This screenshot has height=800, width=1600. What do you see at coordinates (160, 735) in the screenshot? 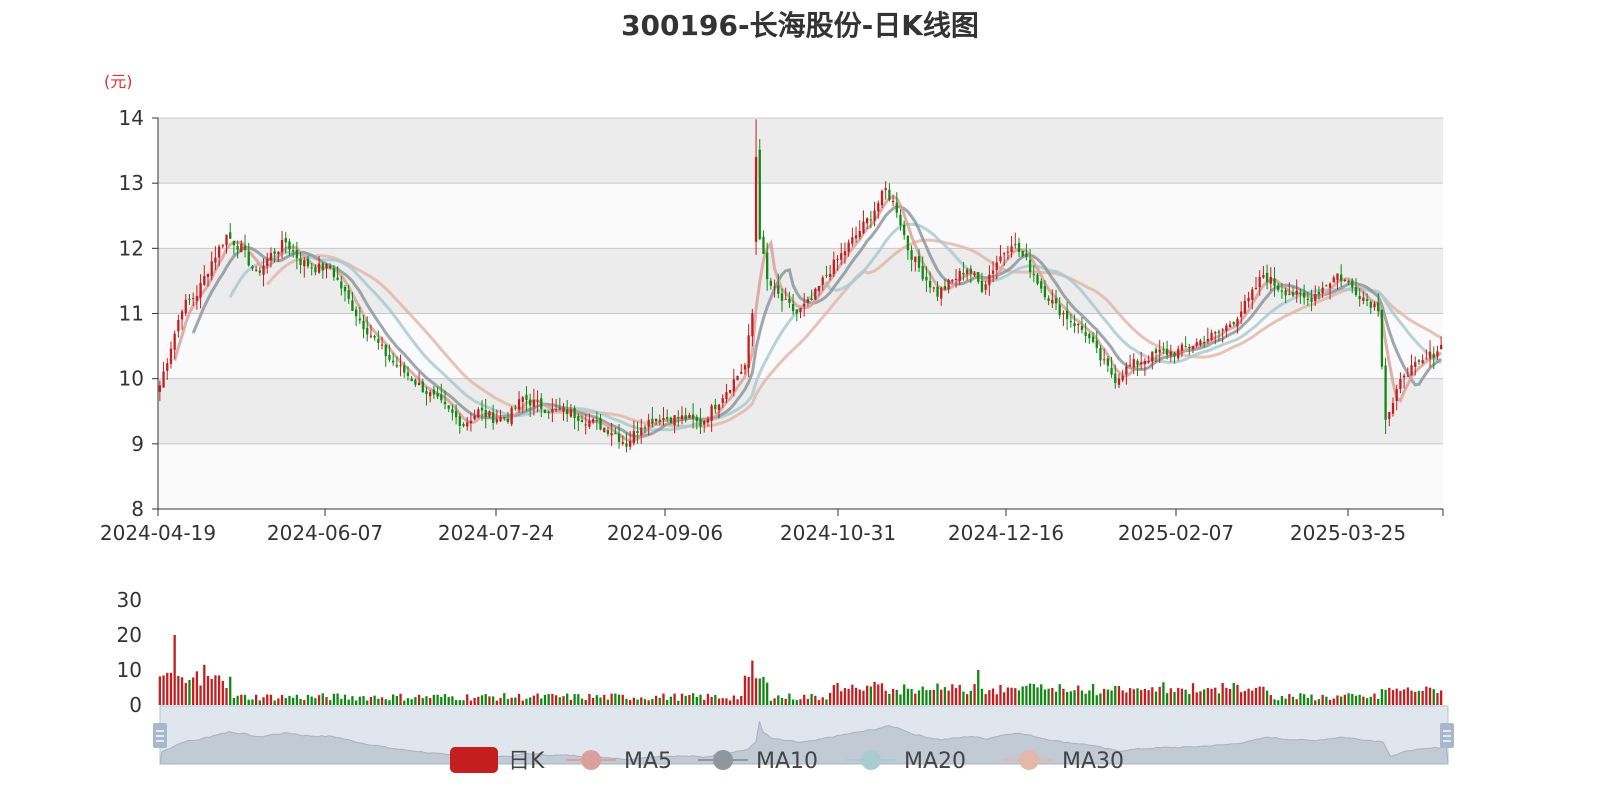
I see `zoom-handle-left` at bounding box center [160, 735].